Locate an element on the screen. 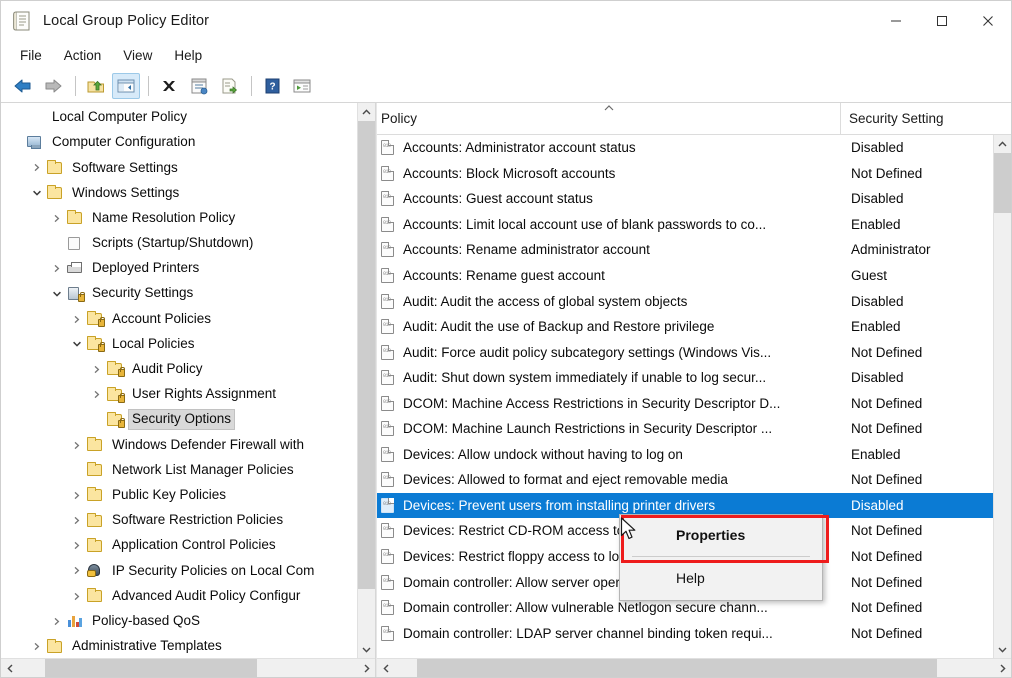 This screenshot has height=678, width=1012. tree-node-advanced-audit-policy-configuration: Advanced Audit Policy Configur is located at coordinates (179, 596).